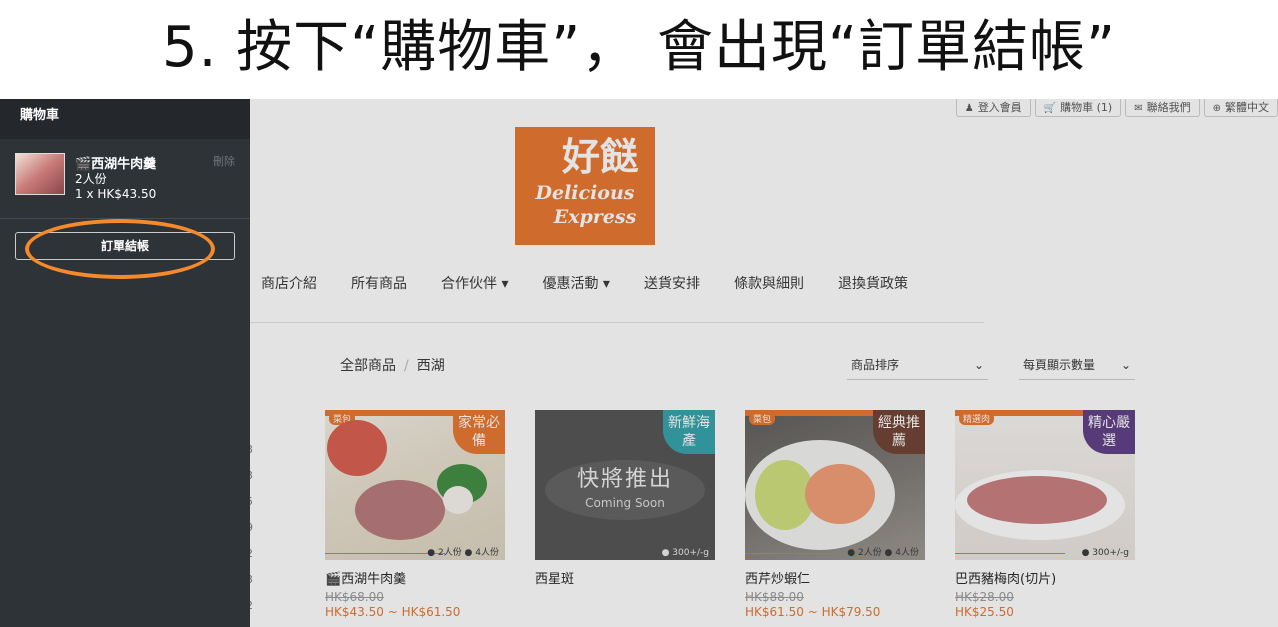 This screenshot has height=627, width=1278. I want to click on cart-item-image, so click(40, 174).